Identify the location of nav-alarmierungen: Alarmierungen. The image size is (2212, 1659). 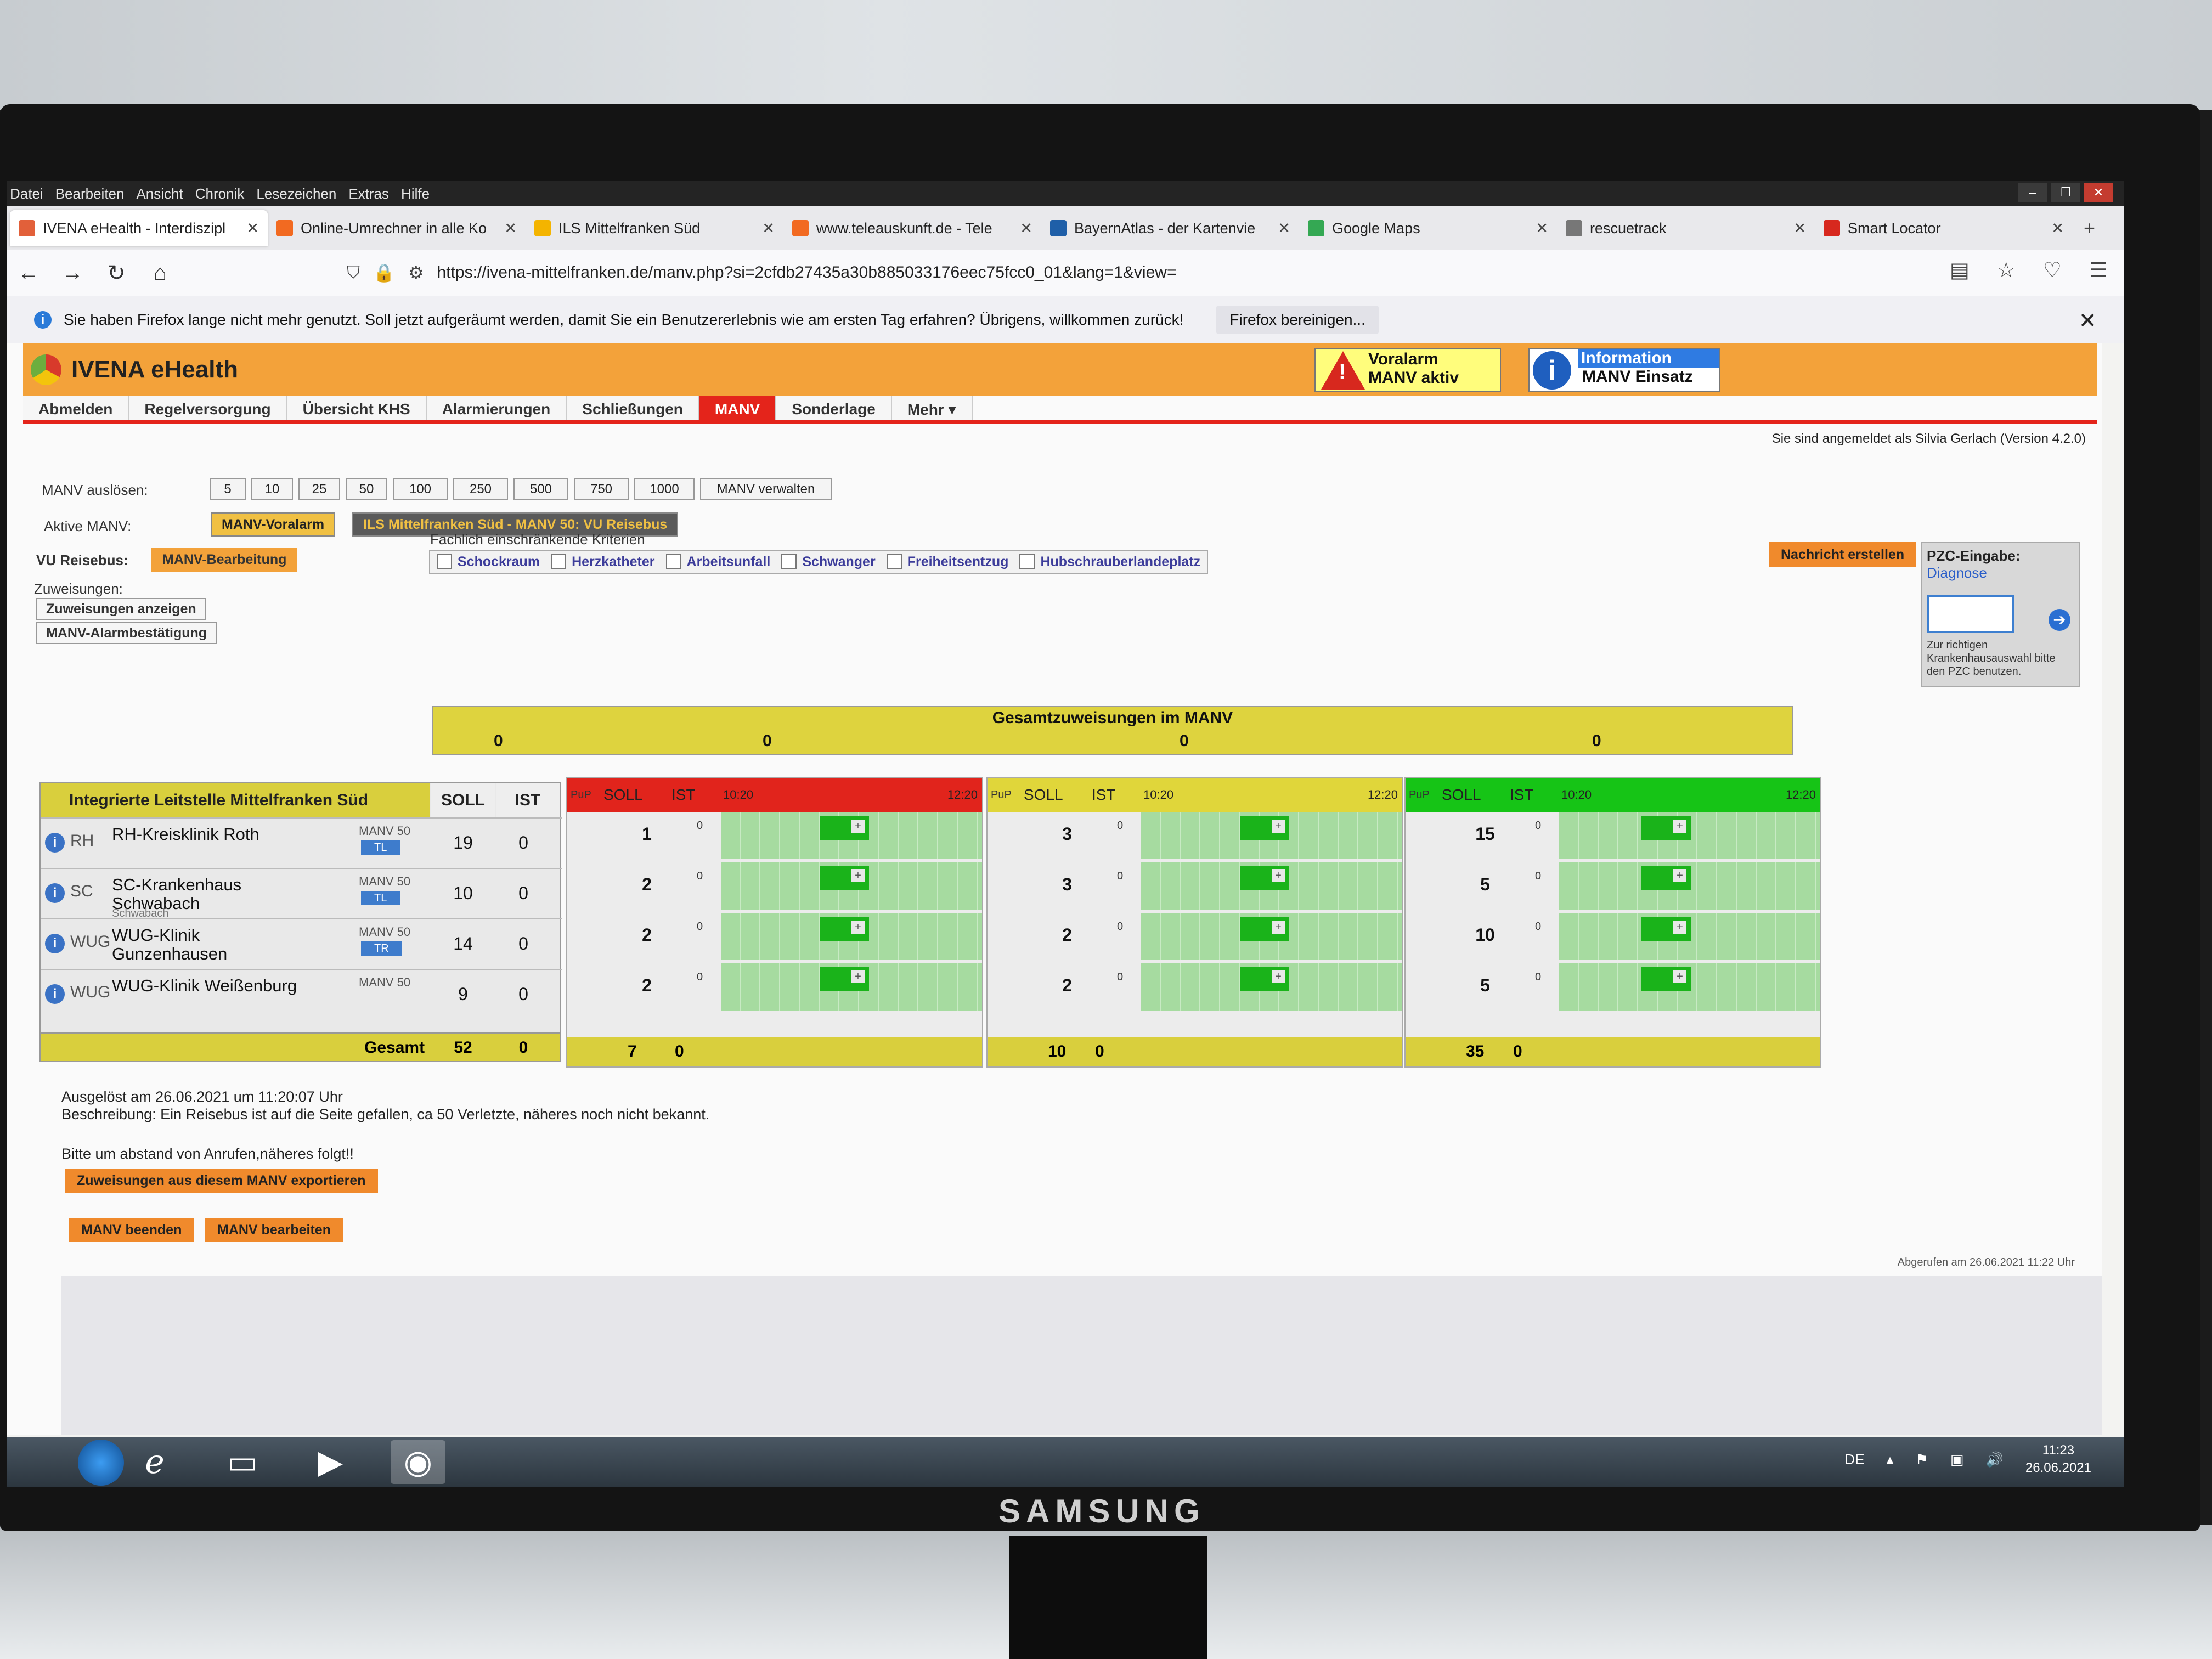
(497, 408).